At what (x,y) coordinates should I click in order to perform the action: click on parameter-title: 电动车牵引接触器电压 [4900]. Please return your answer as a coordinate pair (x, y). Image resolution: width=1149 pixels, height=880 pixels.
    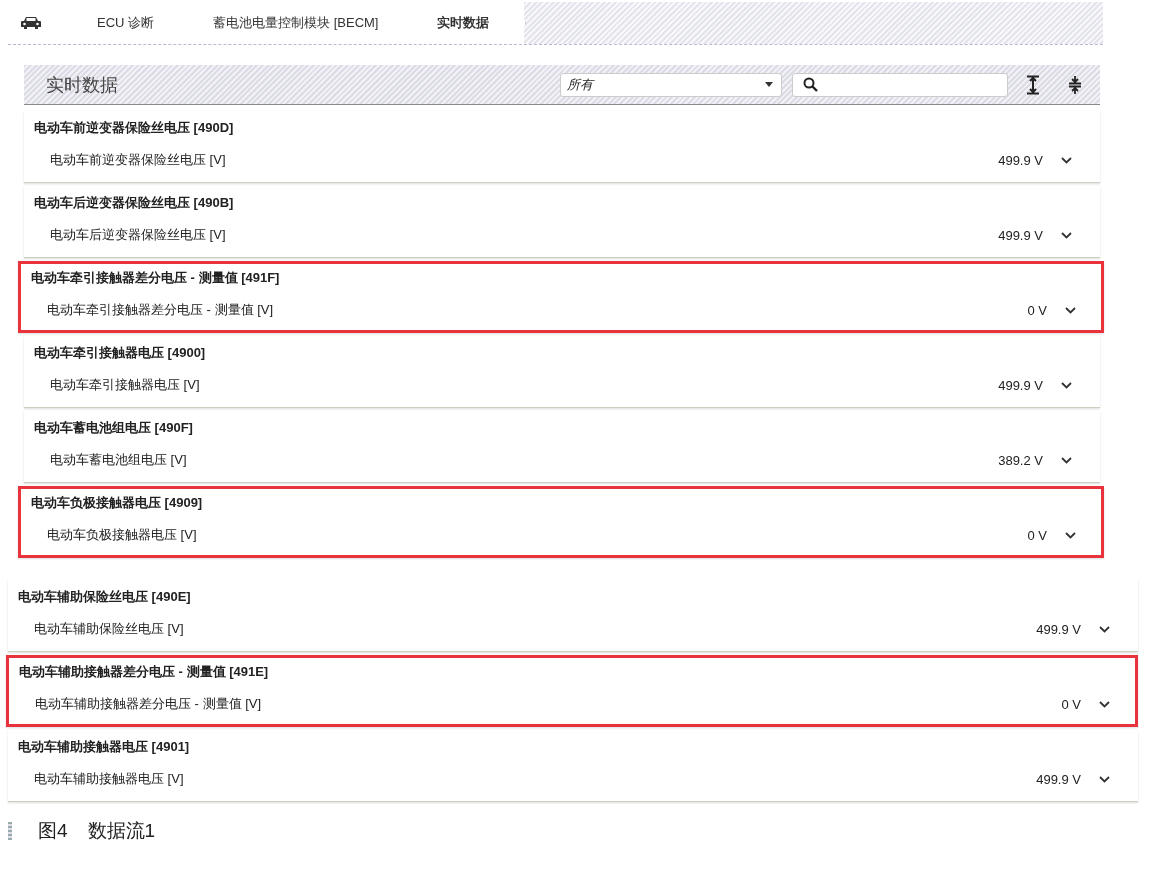
    Looking at the image, I should click on (120, 353).